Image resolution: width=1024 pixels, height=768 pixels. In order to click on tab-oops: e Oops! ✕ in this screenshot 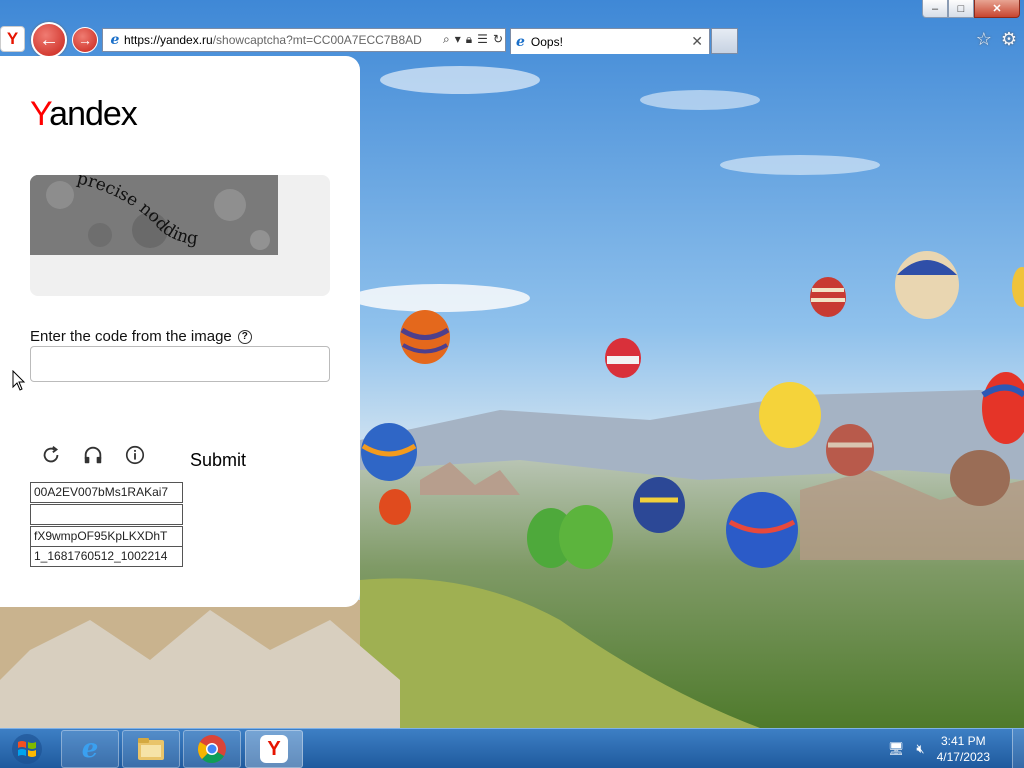, I will do `click(610, 41)`.